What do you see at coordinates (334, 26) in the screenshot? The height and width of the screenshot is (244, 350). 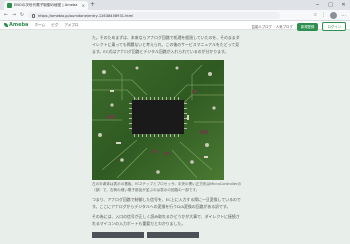 I see `login-button: ログイン` at bounding box center [334, 26].